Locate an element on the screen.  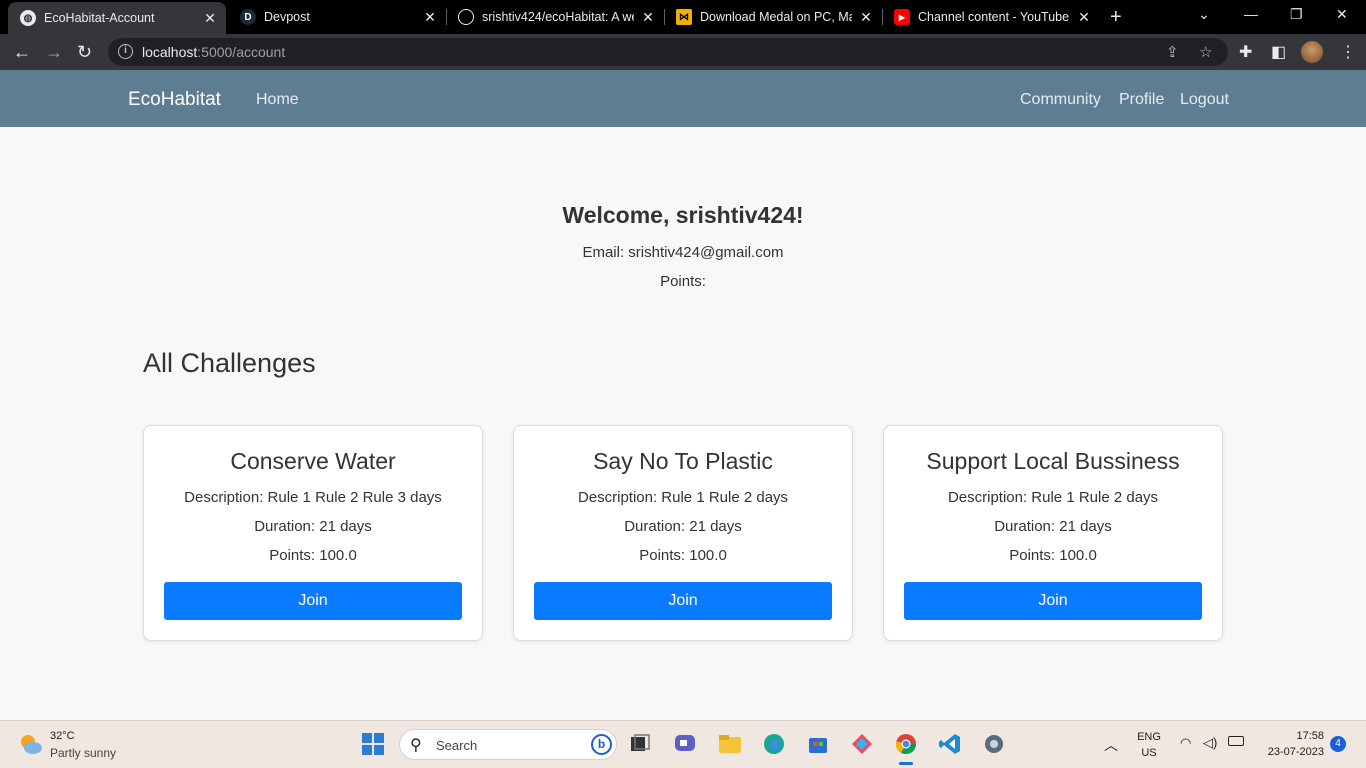
volume-icon: ◁) is located at coordinates (1210, 743).